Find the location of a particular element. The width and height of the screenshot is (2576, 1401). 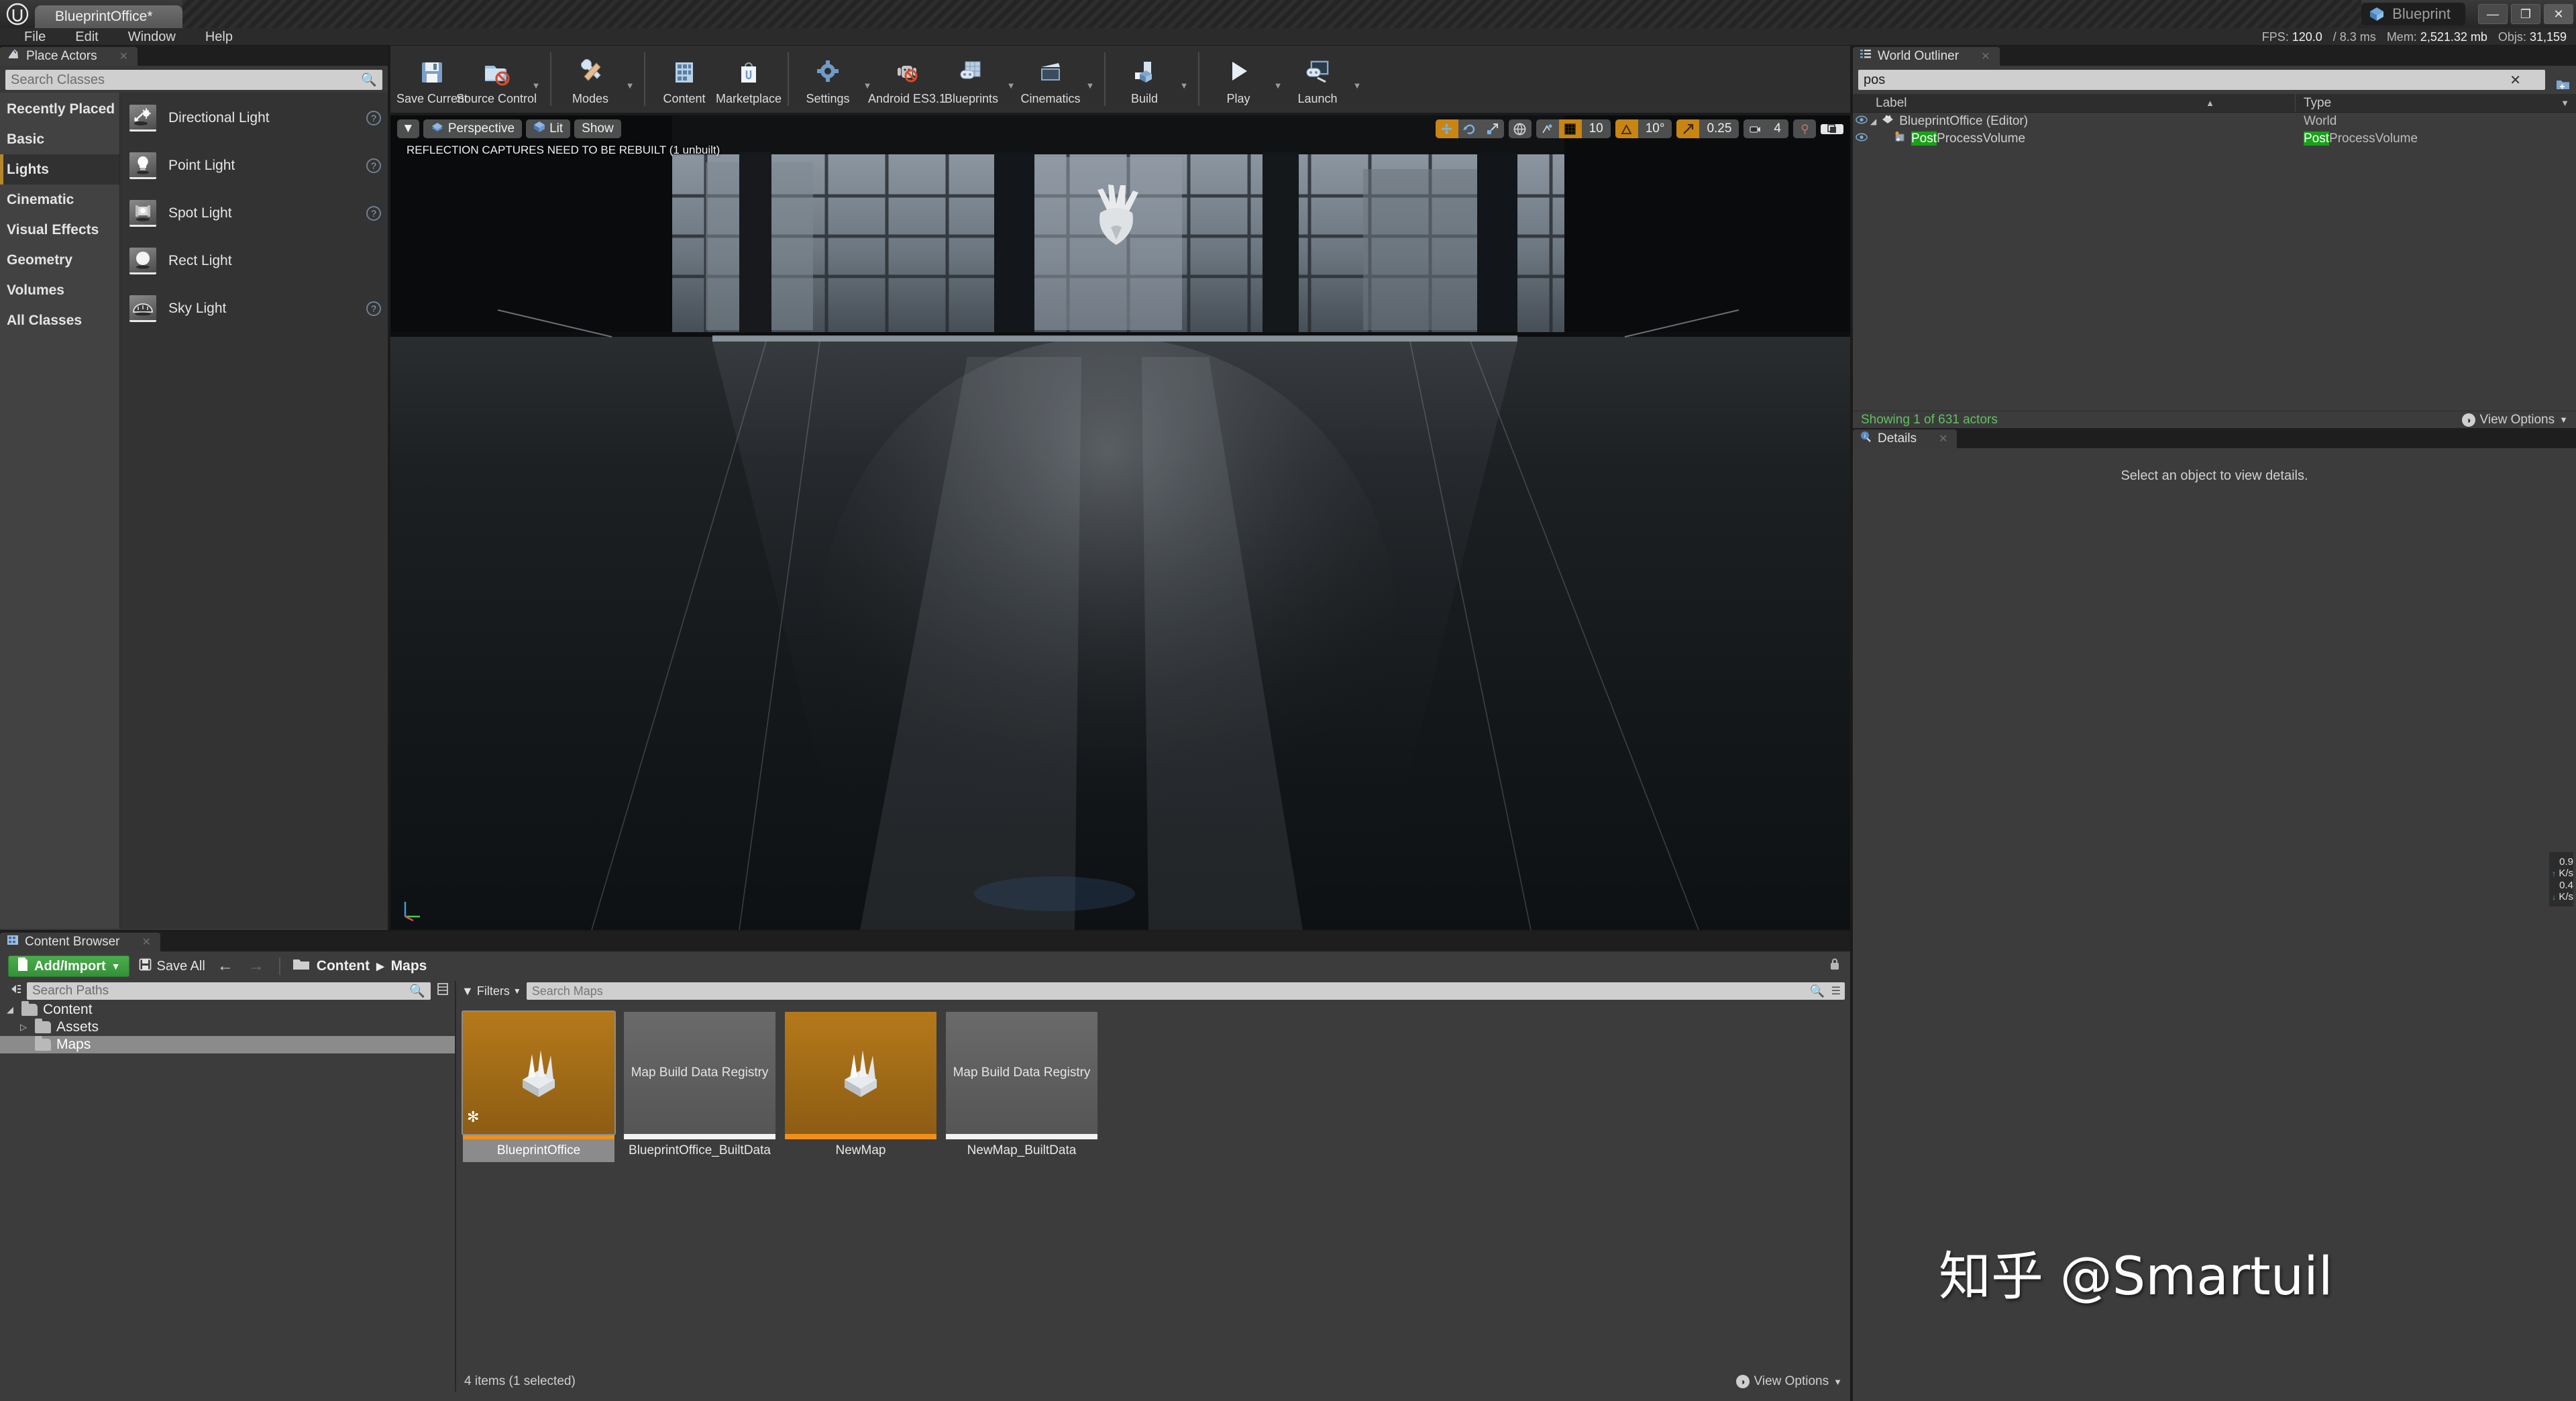

source-control-caret-icon: ▼ is located at coordinates (536, 79).